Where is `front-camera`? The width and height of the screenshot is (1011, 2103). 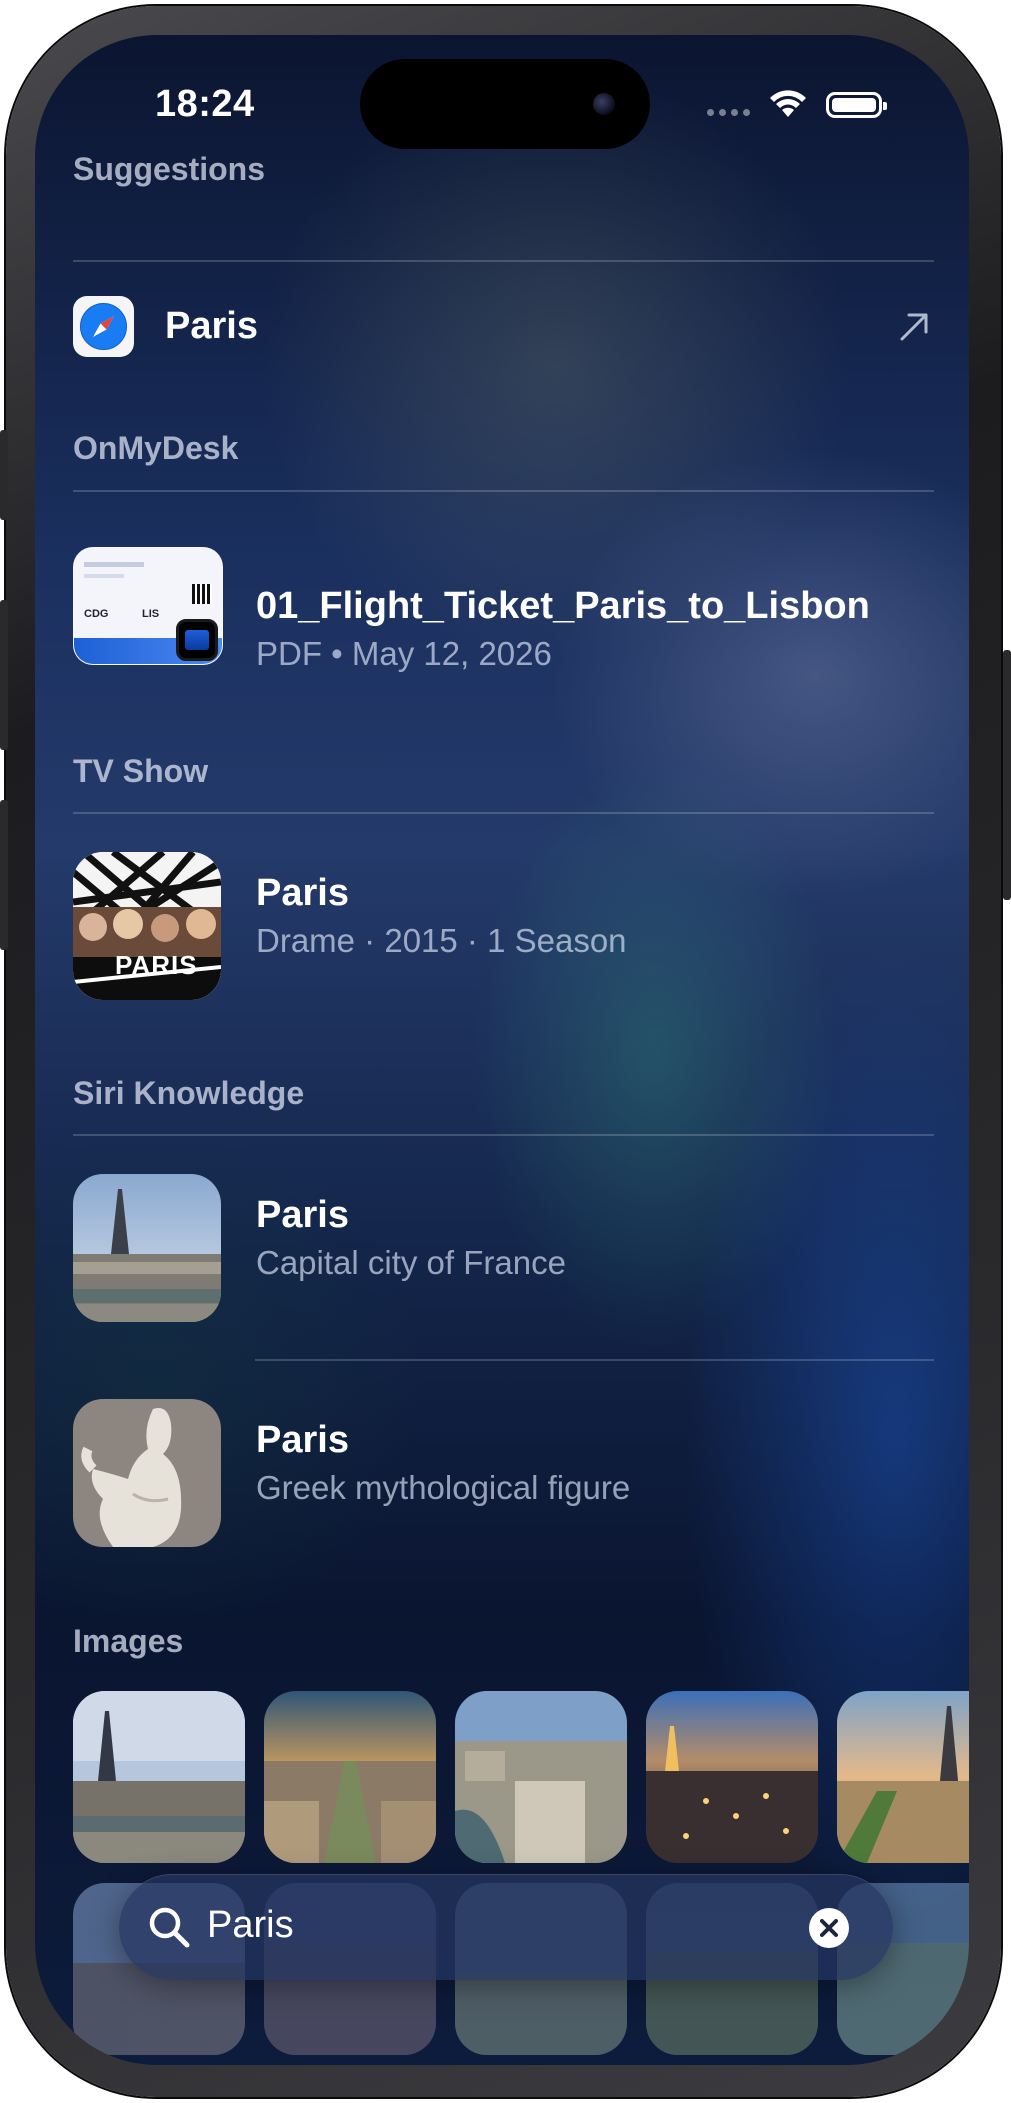
front-camera is located at coordinates (604, 104).